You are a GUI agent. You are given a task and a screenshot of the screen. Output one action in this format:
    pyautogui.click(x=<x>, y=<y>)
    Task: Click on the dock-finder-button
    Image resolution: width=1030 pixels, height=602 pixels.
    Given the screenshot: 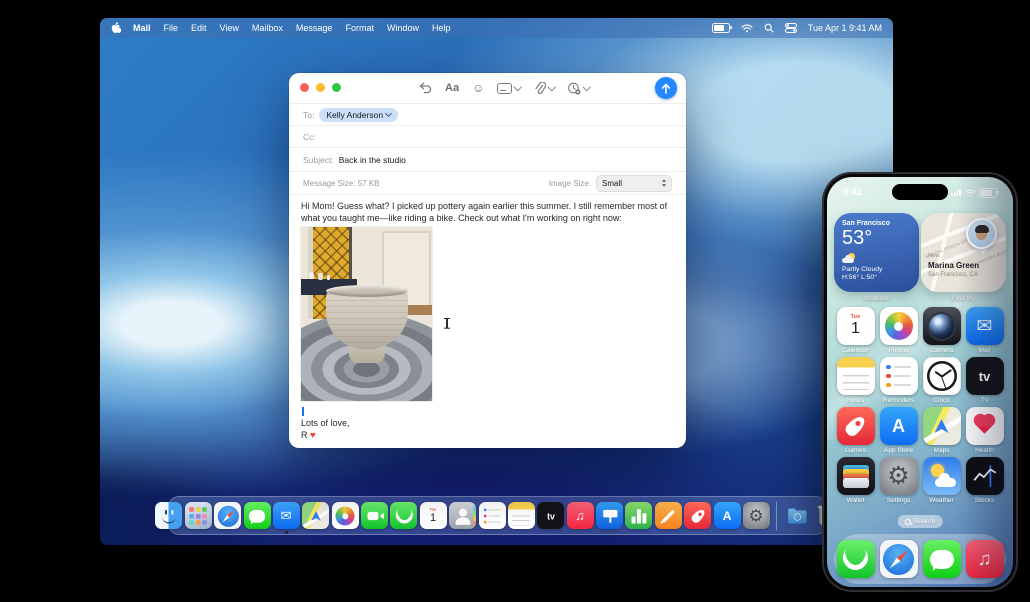 What is the action you would take?
    pyautogui.click(x=169, y=518)
    